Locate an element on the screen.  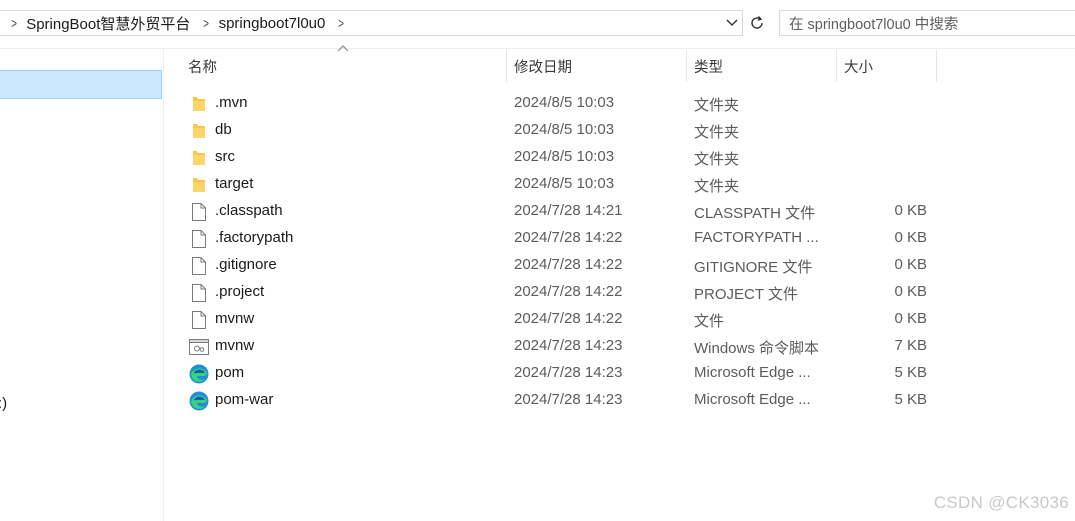
file-name: db is located at coordinates (223, 129).